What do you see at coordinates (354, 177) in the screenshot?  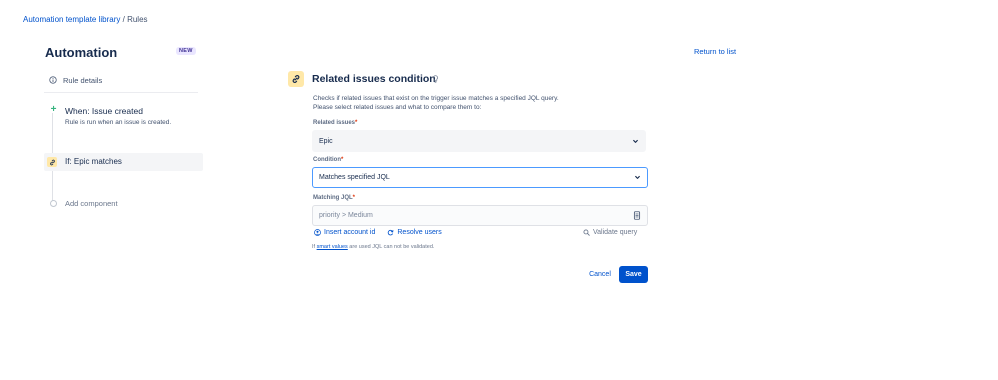 I see `condition-value: Matches specified JQL` at bounding box center [354, 177].